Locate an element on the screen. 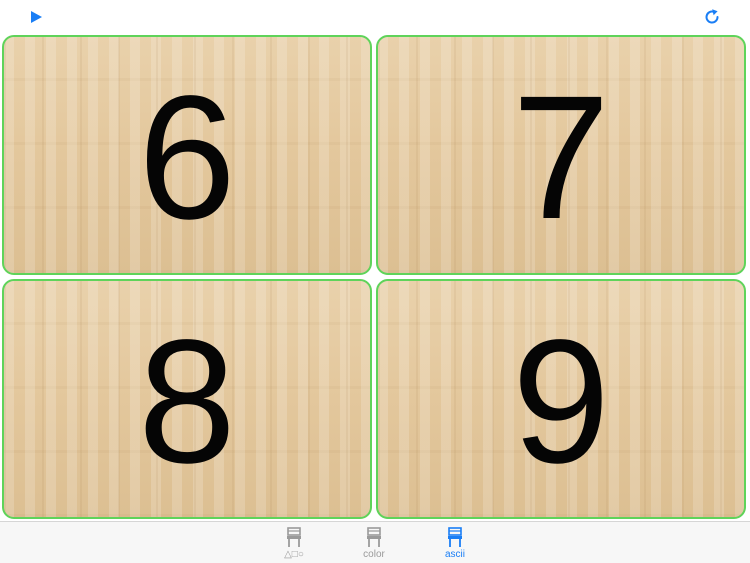  tab-bar: △□○ color ascii is located at coordinates (375, 542).